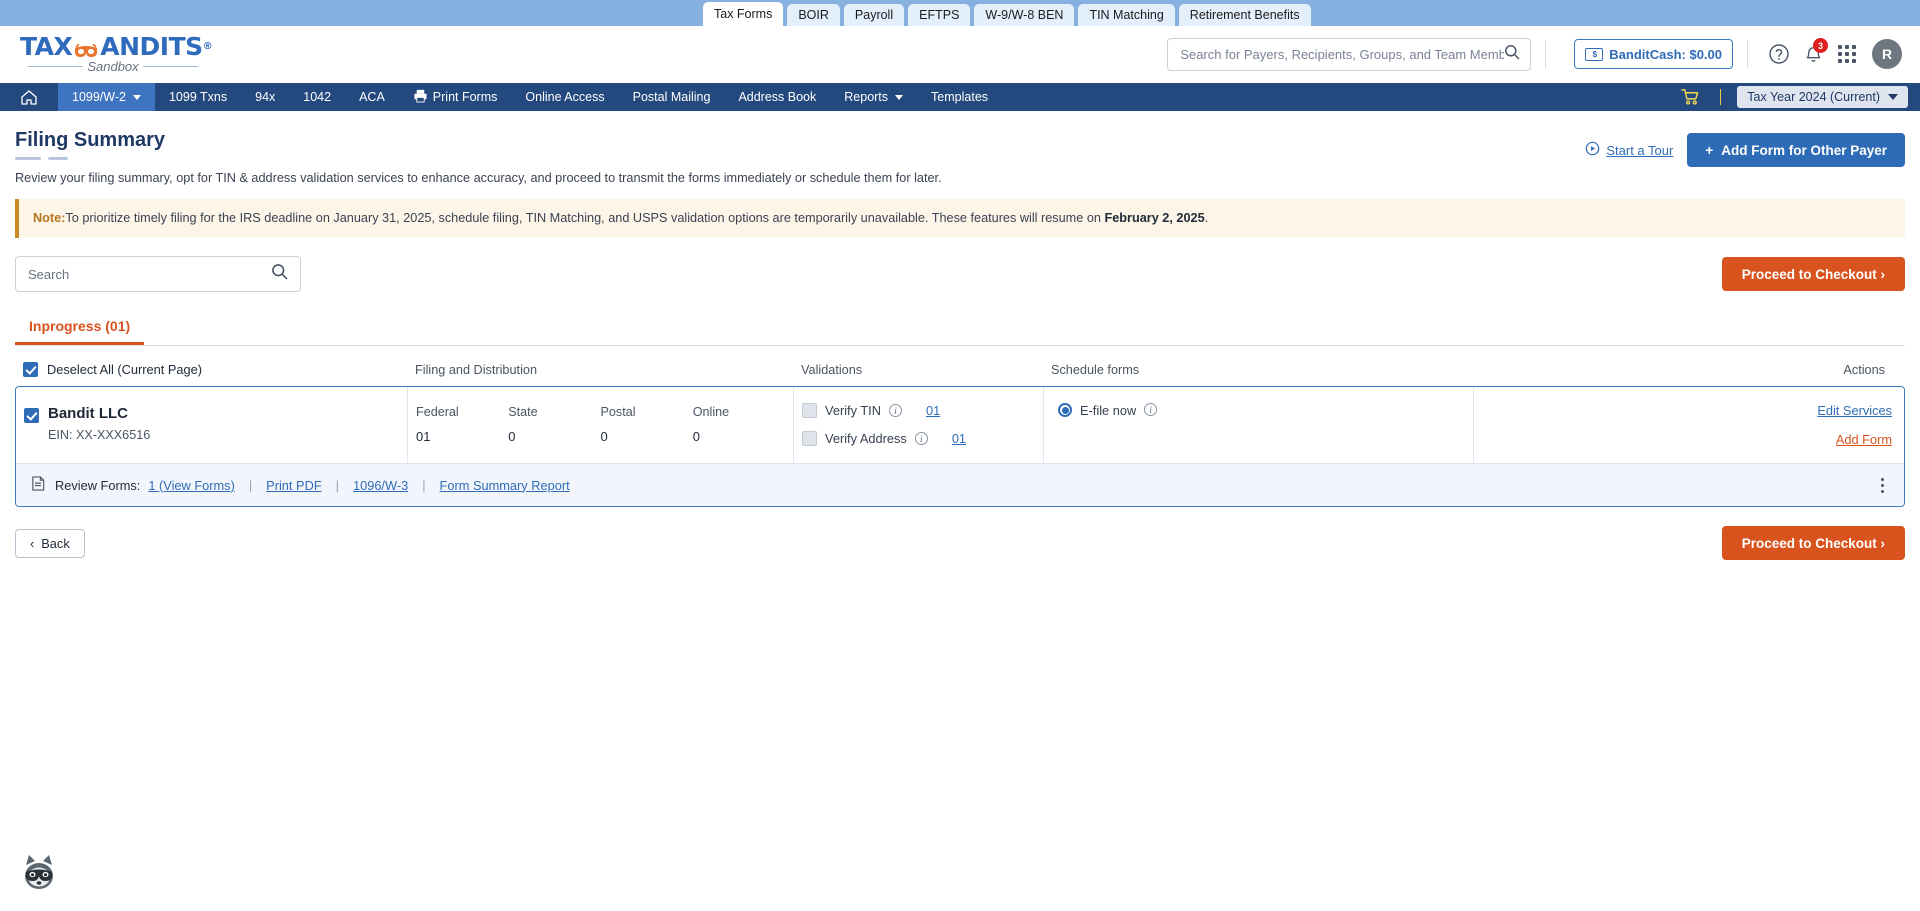 This screenshot has width=1920, height=911. I want to click on verify-tin-checkbox, so click(809, 411).